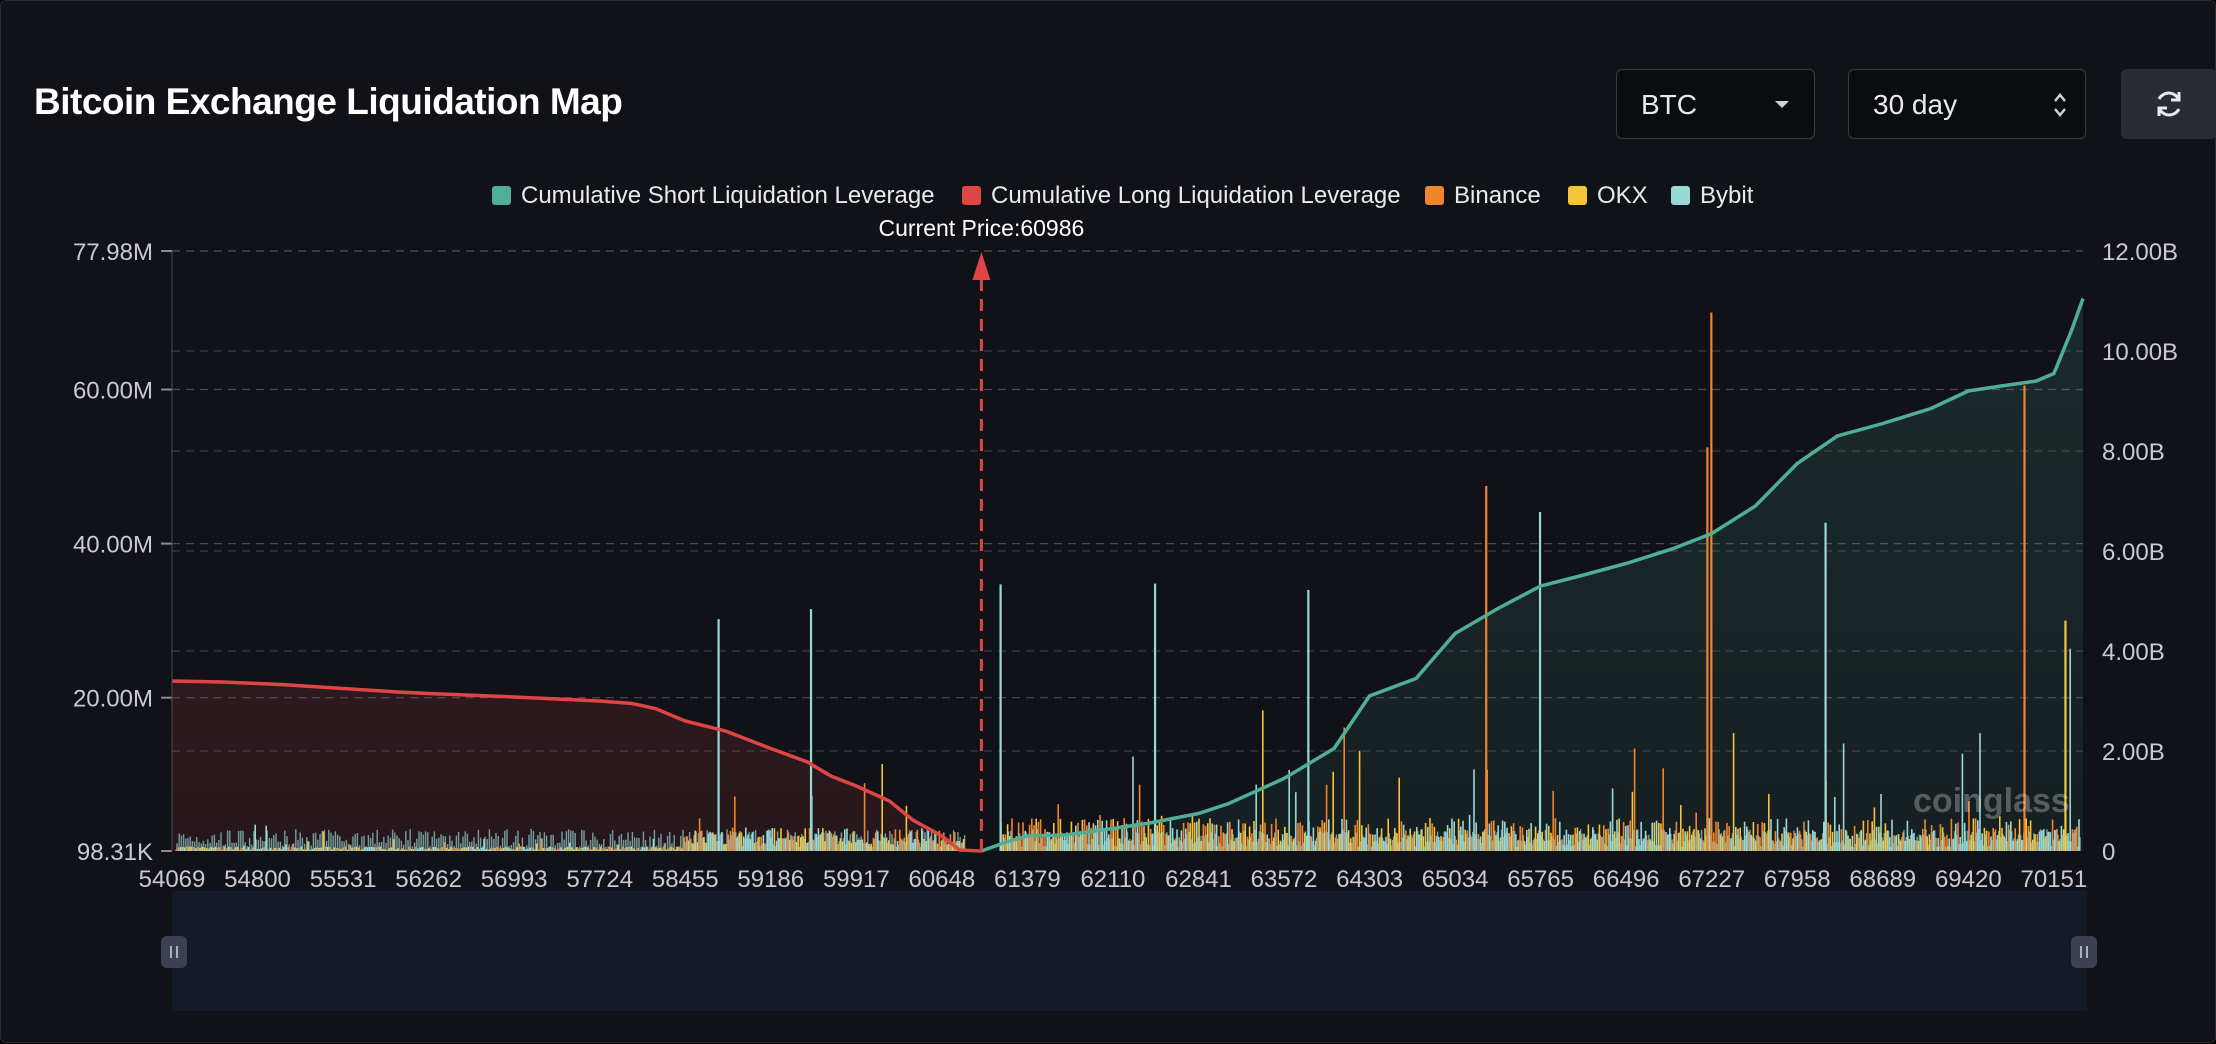  What do you see at coordinates (1284, 879) in the screenshot?
I see `x-tick-label: 63572` at bounding box center [1284, 879].